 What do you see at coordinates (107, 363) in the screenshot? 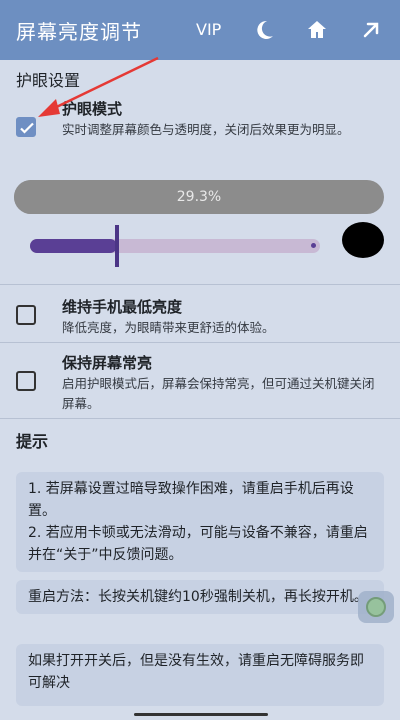
I see `keep-screen-on-label: 保持屏幕常亮` at bounding box center [107, 363].